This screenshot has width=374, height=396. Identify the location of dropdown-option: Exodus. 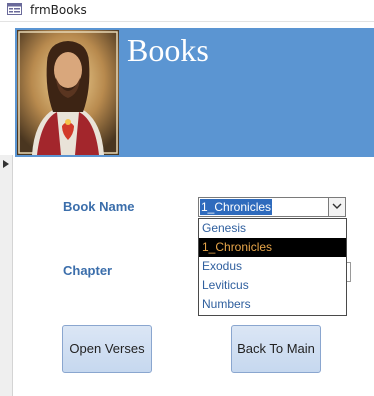
(272, 266).